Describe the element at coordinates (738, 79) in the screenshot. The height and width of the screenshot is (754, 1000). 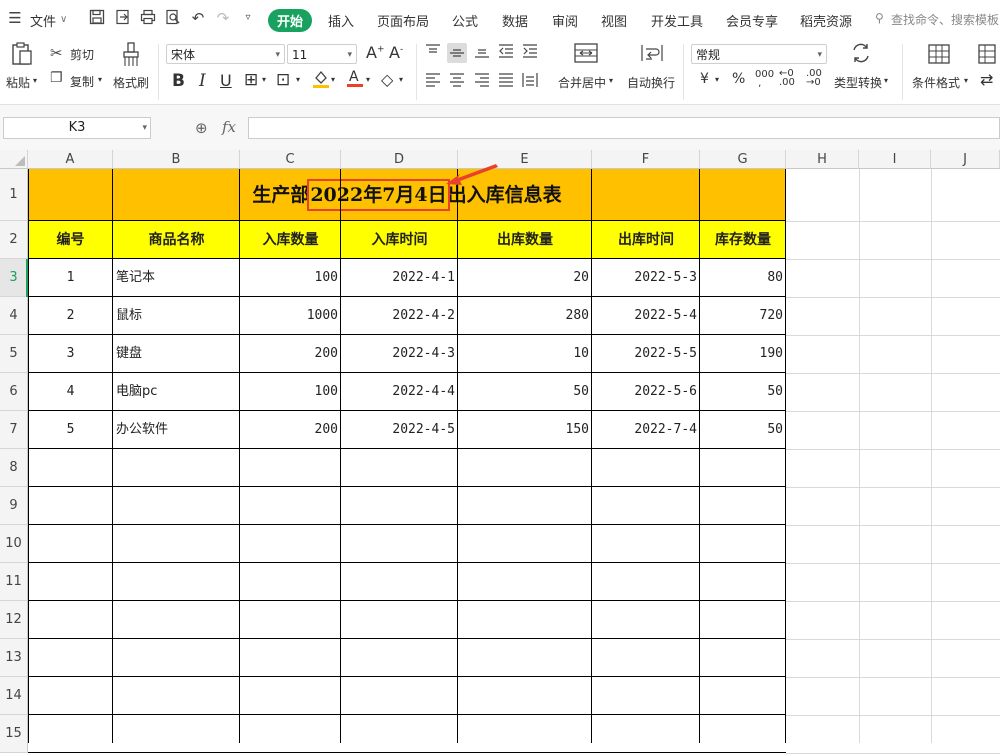
I see `percent-icon: %` at that location.